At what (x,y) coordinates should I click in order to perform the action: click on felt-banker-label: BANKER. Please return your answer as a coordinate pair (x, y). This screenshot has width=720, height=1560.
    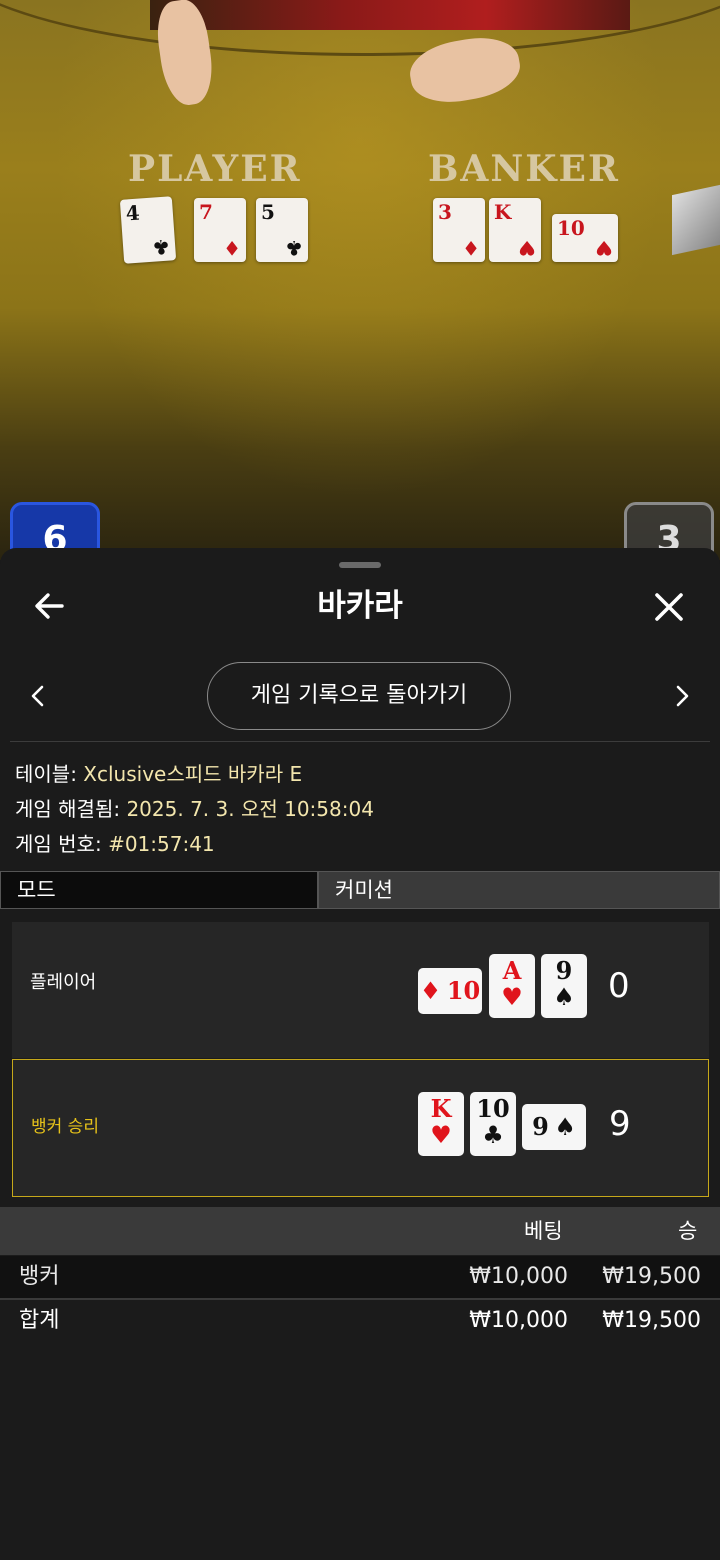
    Looking at the image, I should click on (524, 169).